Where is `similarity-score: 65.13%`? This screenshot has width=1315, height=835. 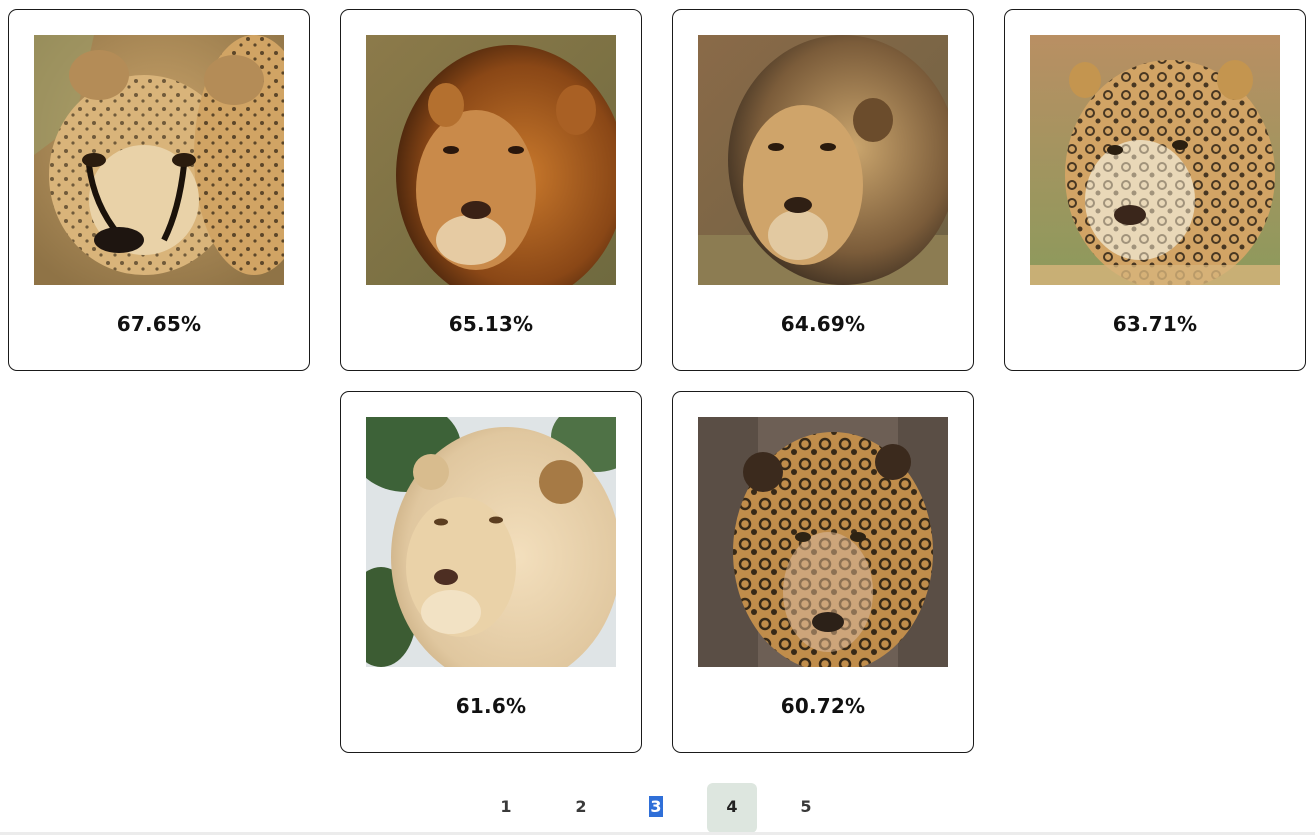 similarity-score: 65.13% is located at coordinates (491, 324).